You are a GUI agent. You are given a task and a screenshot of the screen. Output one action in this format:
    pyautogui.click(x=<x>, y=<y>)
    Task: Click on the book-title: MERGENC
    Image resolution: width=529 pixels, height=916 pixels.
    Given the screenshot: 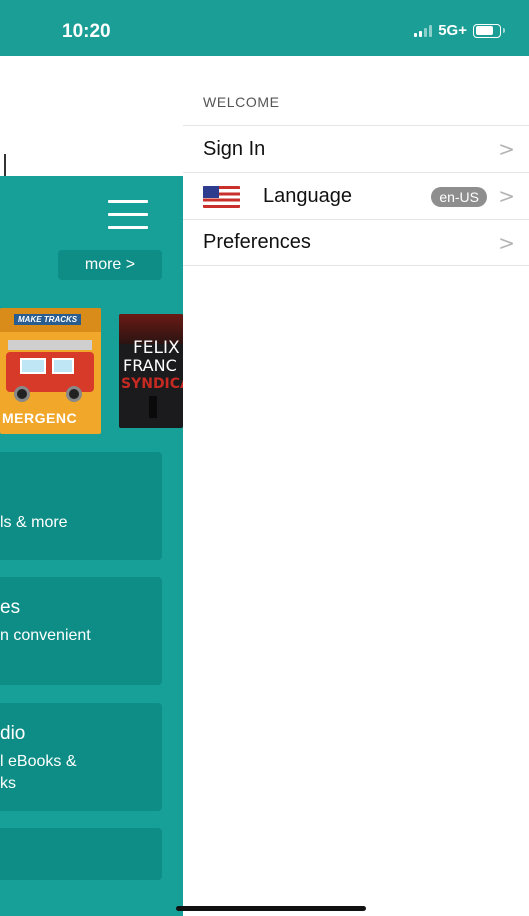 What is the action you would take?
    pyautogui.click(x=40, y=418)
    